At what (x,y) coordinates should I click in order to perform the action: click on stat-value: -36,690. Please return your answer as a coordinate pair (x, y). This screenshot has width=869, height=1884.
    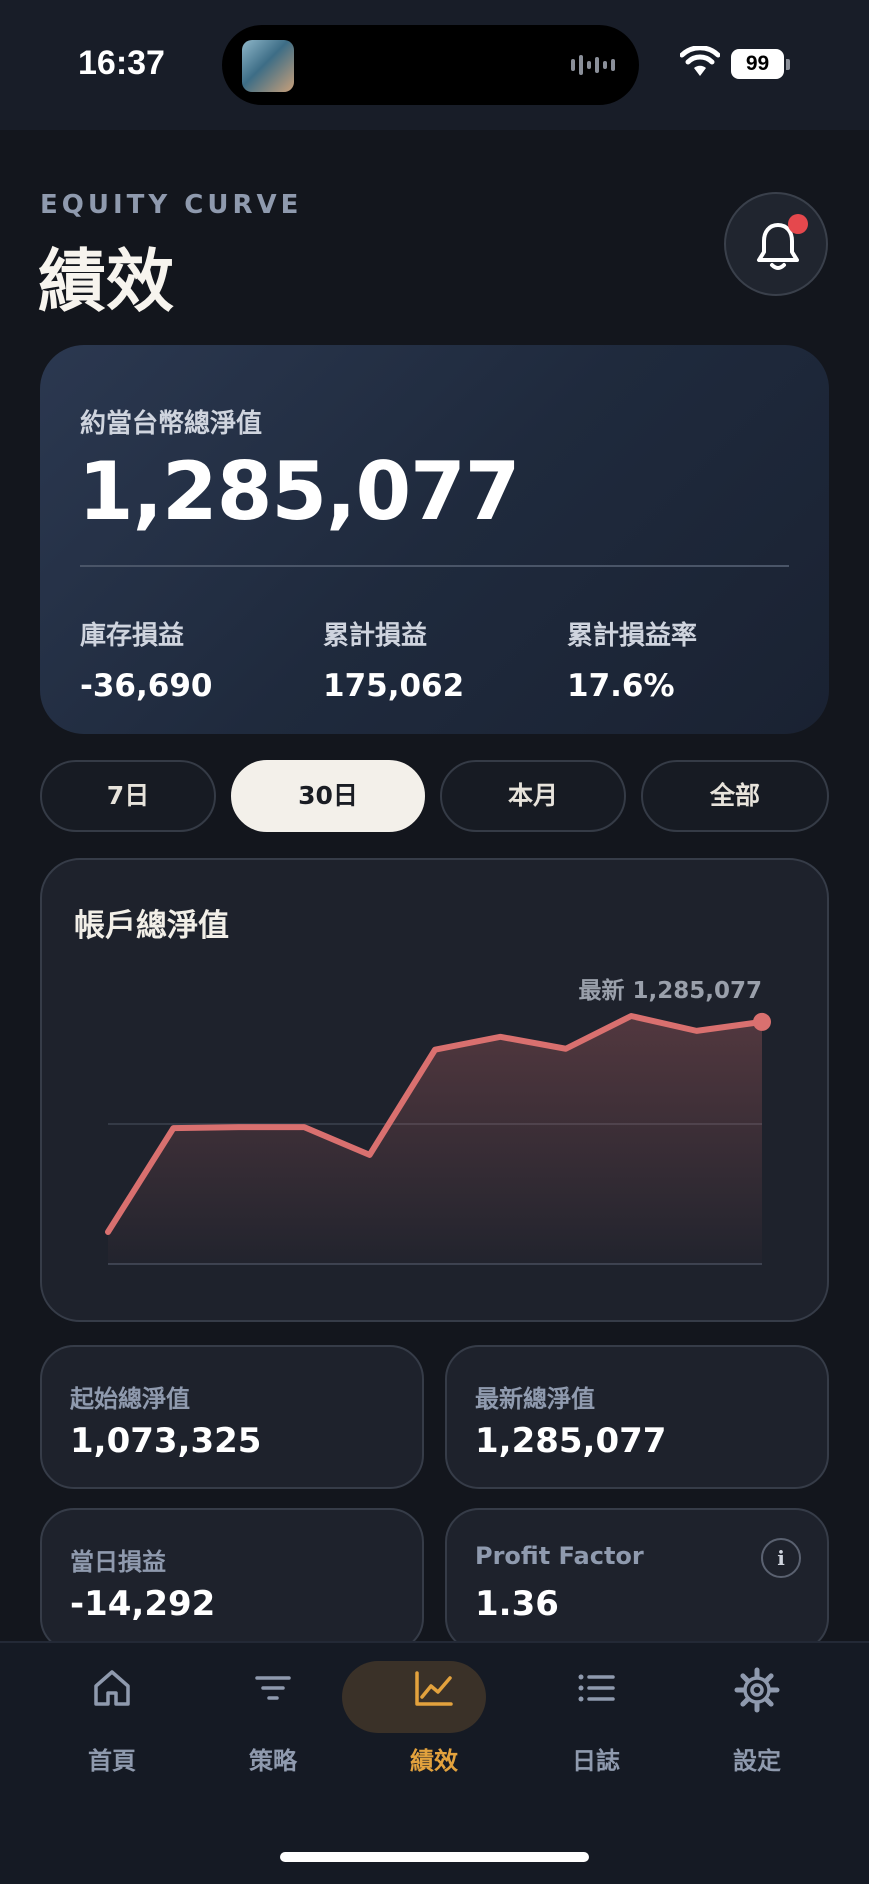
    Looking at the image, I should click on (146, 686).